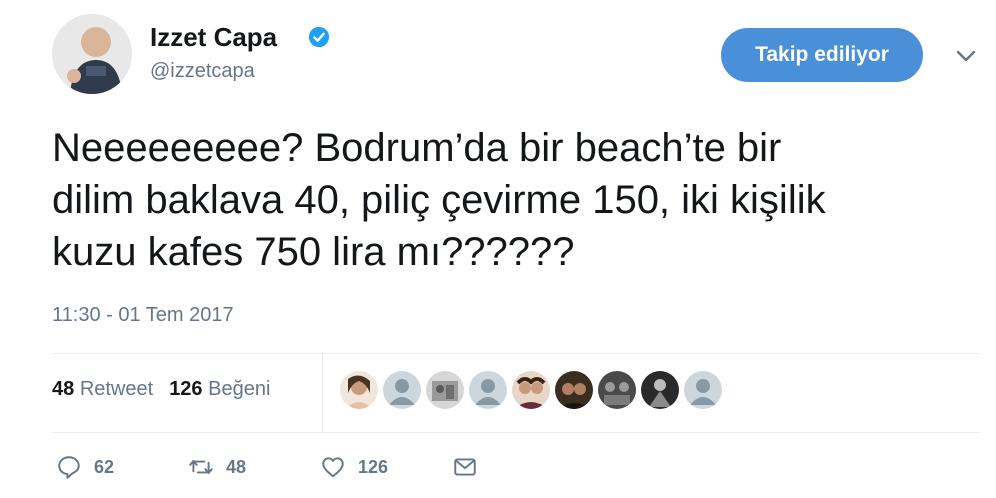  What do you see at coordinates (333, 467) in the screenshot?
I see `heart-icon` at bounding box center [333, 467].